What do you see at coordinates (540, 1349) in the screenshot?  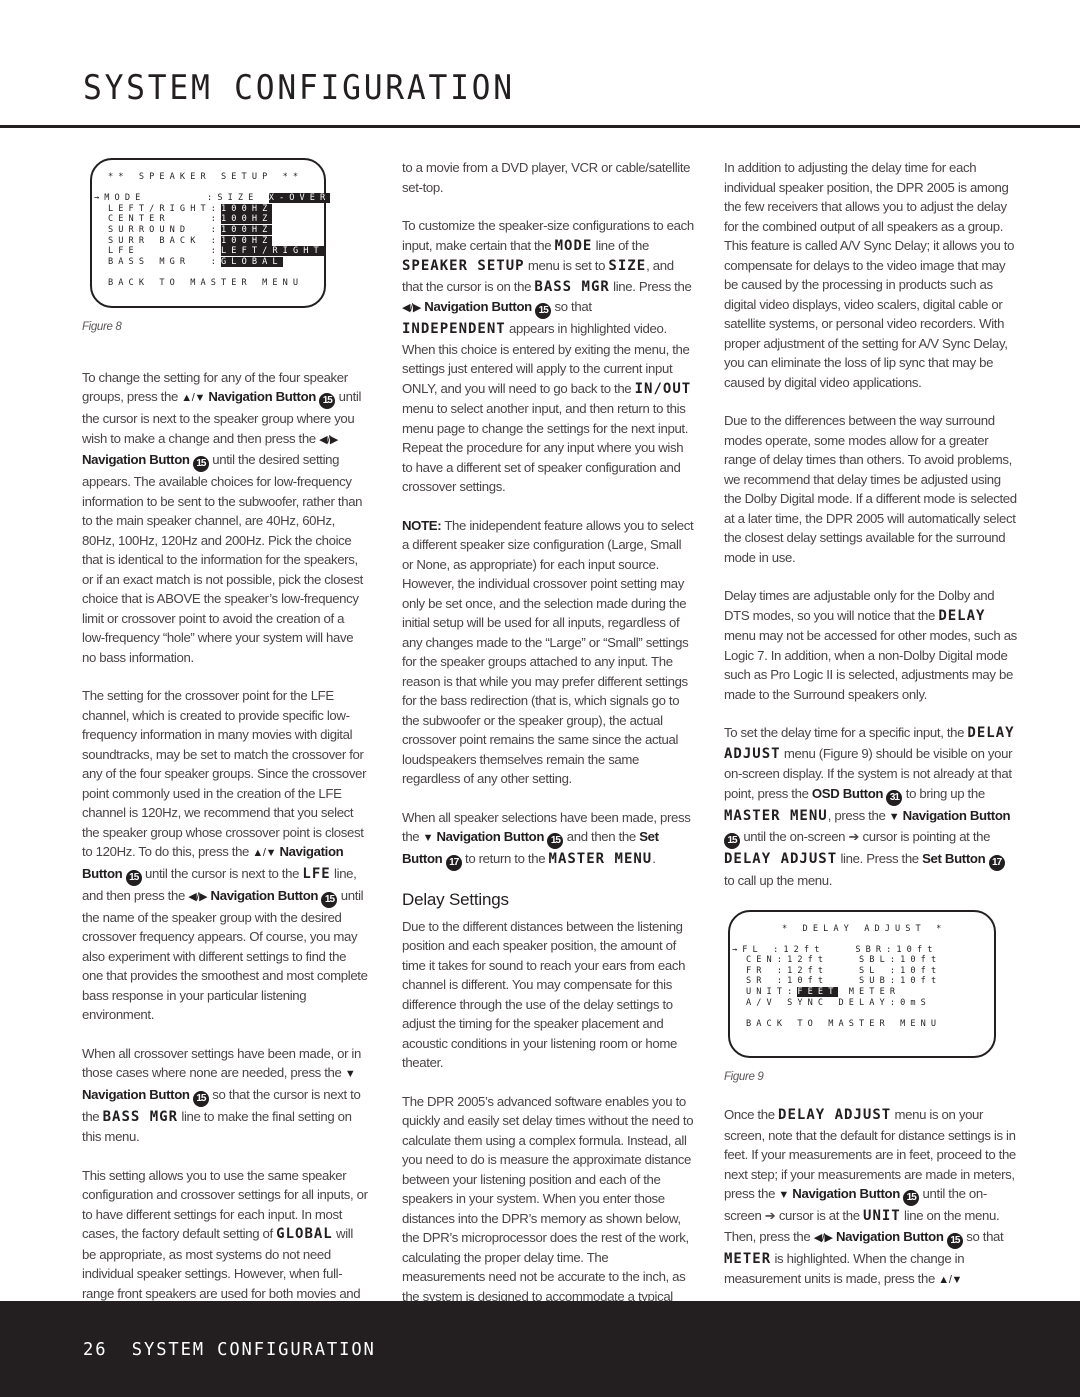 I see `page-footer: 26 SYSTEM CONFIGURATION` at bounding box center [540, 1349].